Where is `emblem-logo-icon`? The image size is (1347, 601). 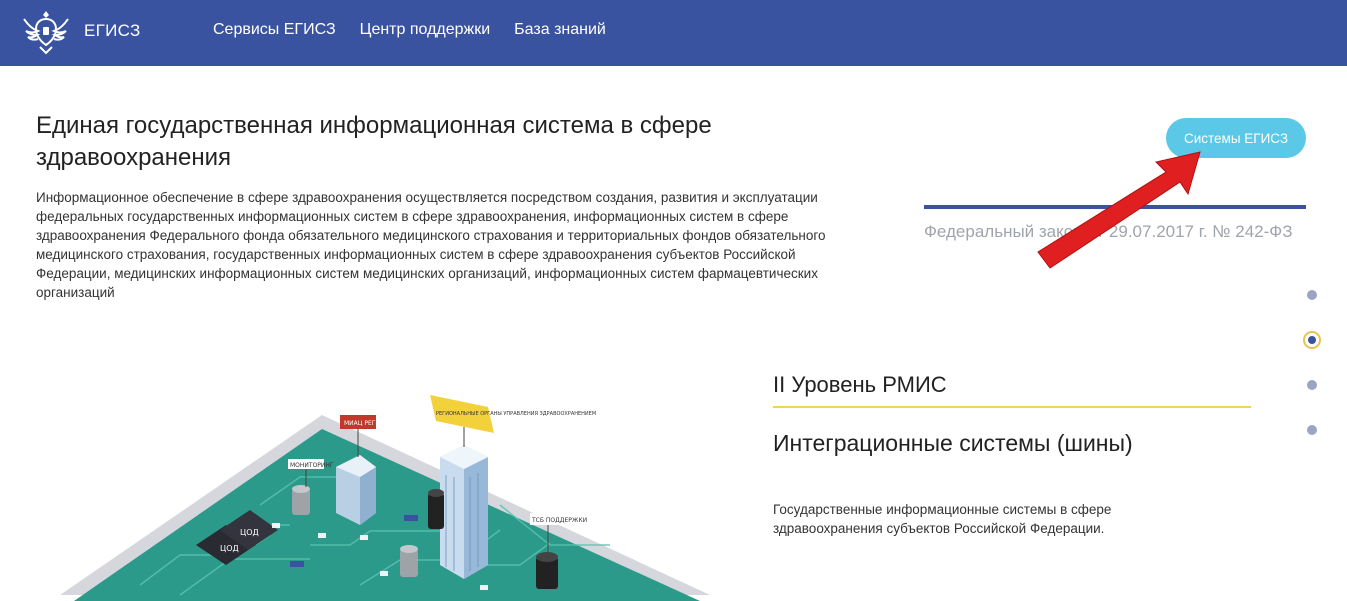 emblem-logo-icon is located at coordinates (46, 32).